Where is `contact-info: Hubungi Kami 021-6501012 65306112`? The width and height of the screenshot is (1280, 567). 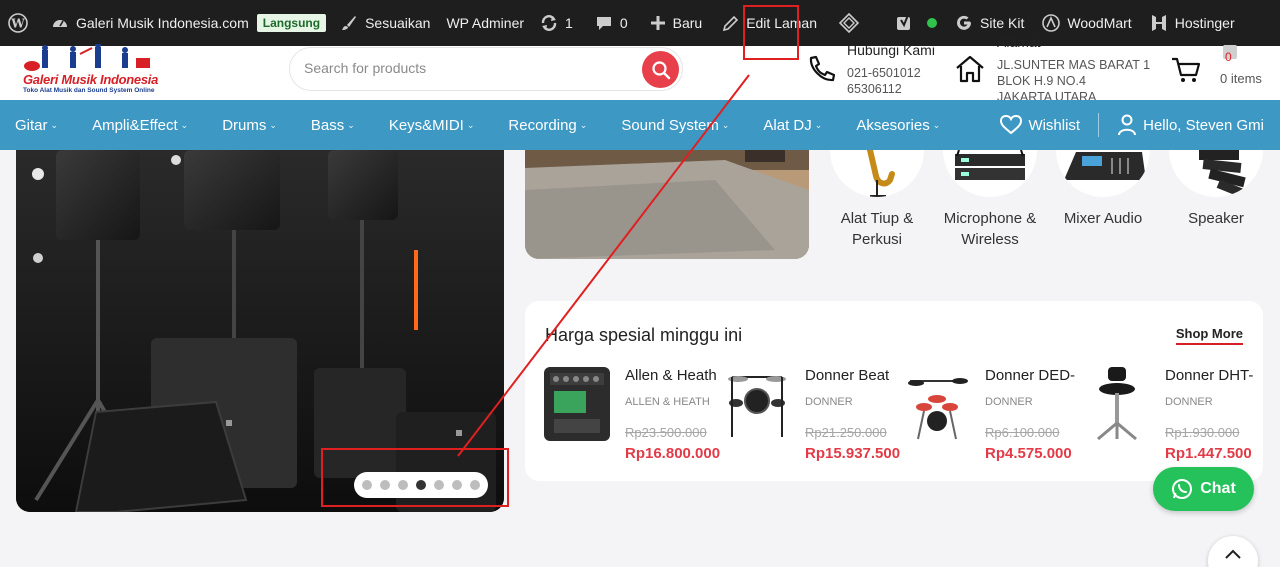 contact-info: Hubungi Kami 021-6501012 65306112 is located at coordinates (876, 70).